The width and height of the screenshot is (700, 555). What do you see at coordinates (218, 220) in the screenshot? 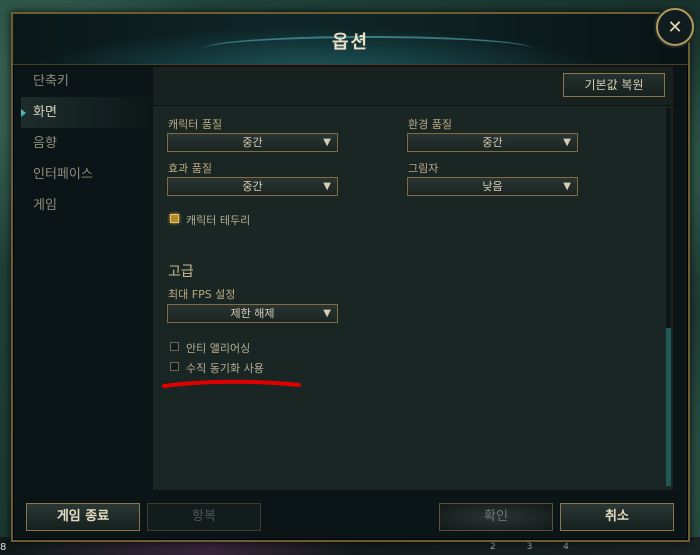
I see `character-outline-label: 캐릭터 테두리` at bounding box center [218, 220].